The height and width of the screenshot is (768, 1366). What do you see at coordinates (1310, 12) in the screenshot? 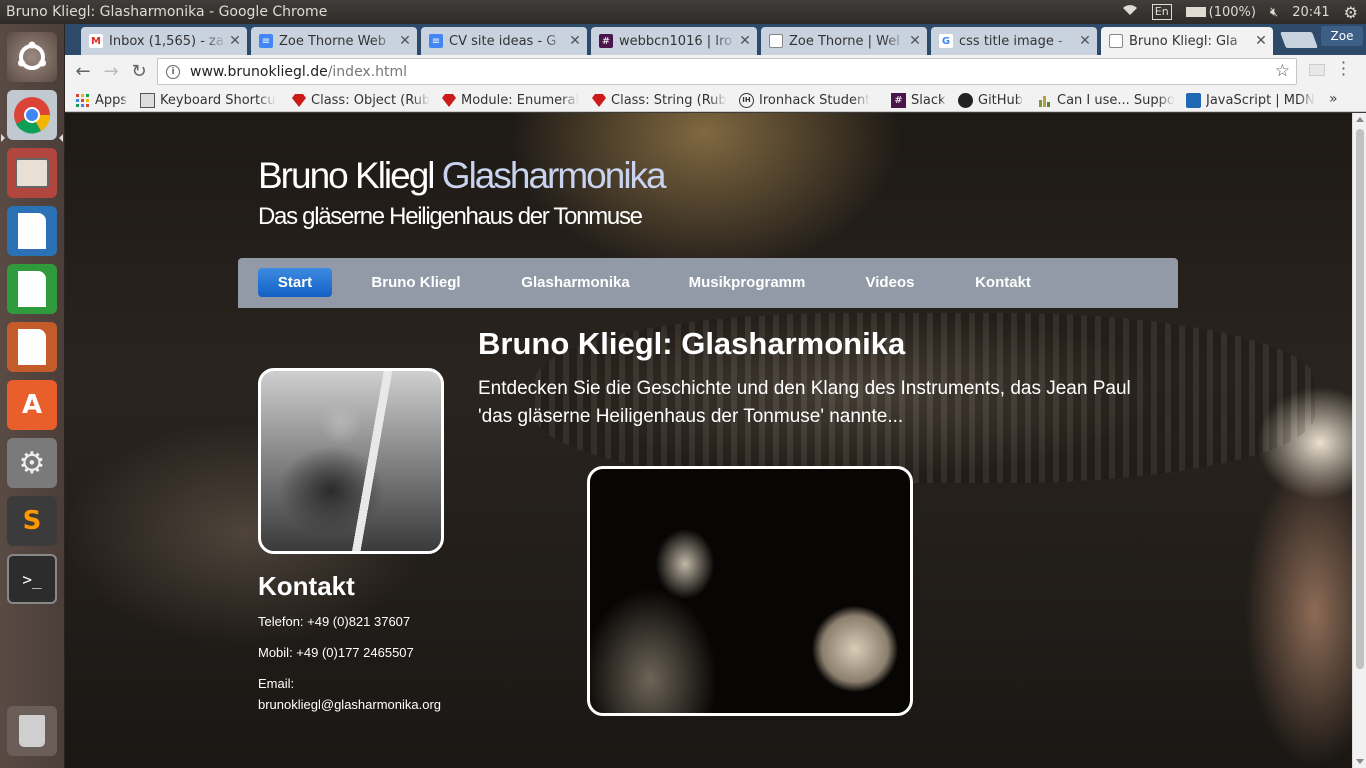
I see `clock: 20:41` at bounding box center [1310, 12].